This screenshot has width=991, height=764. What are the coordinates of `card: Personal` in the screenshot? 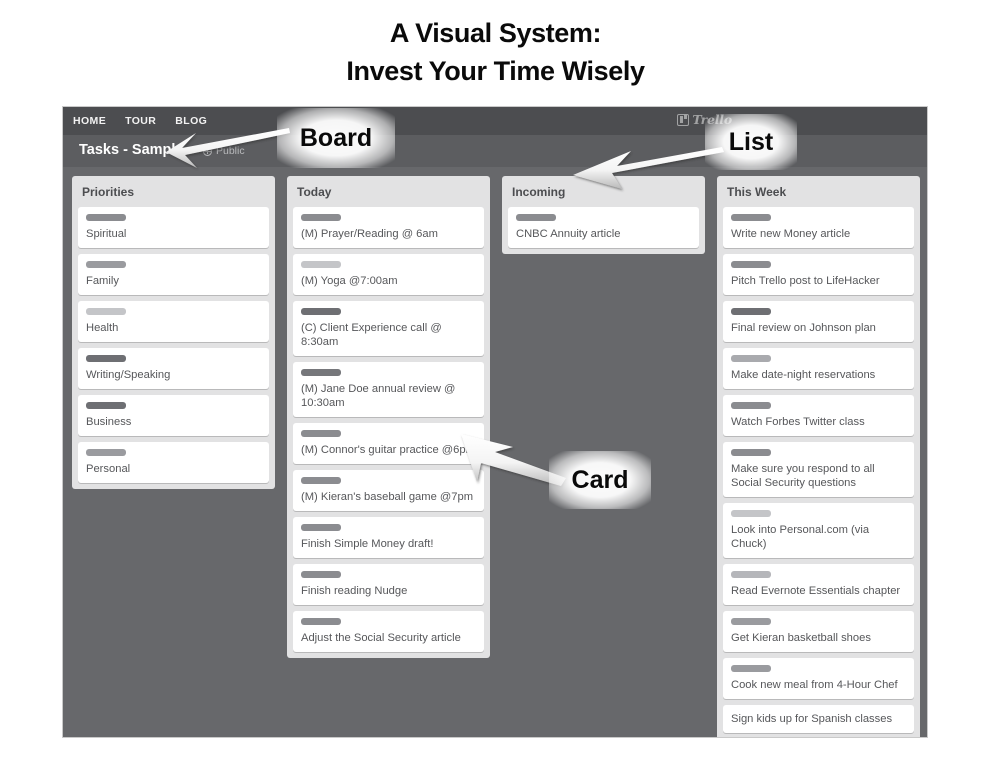 It's located at (173, 462).